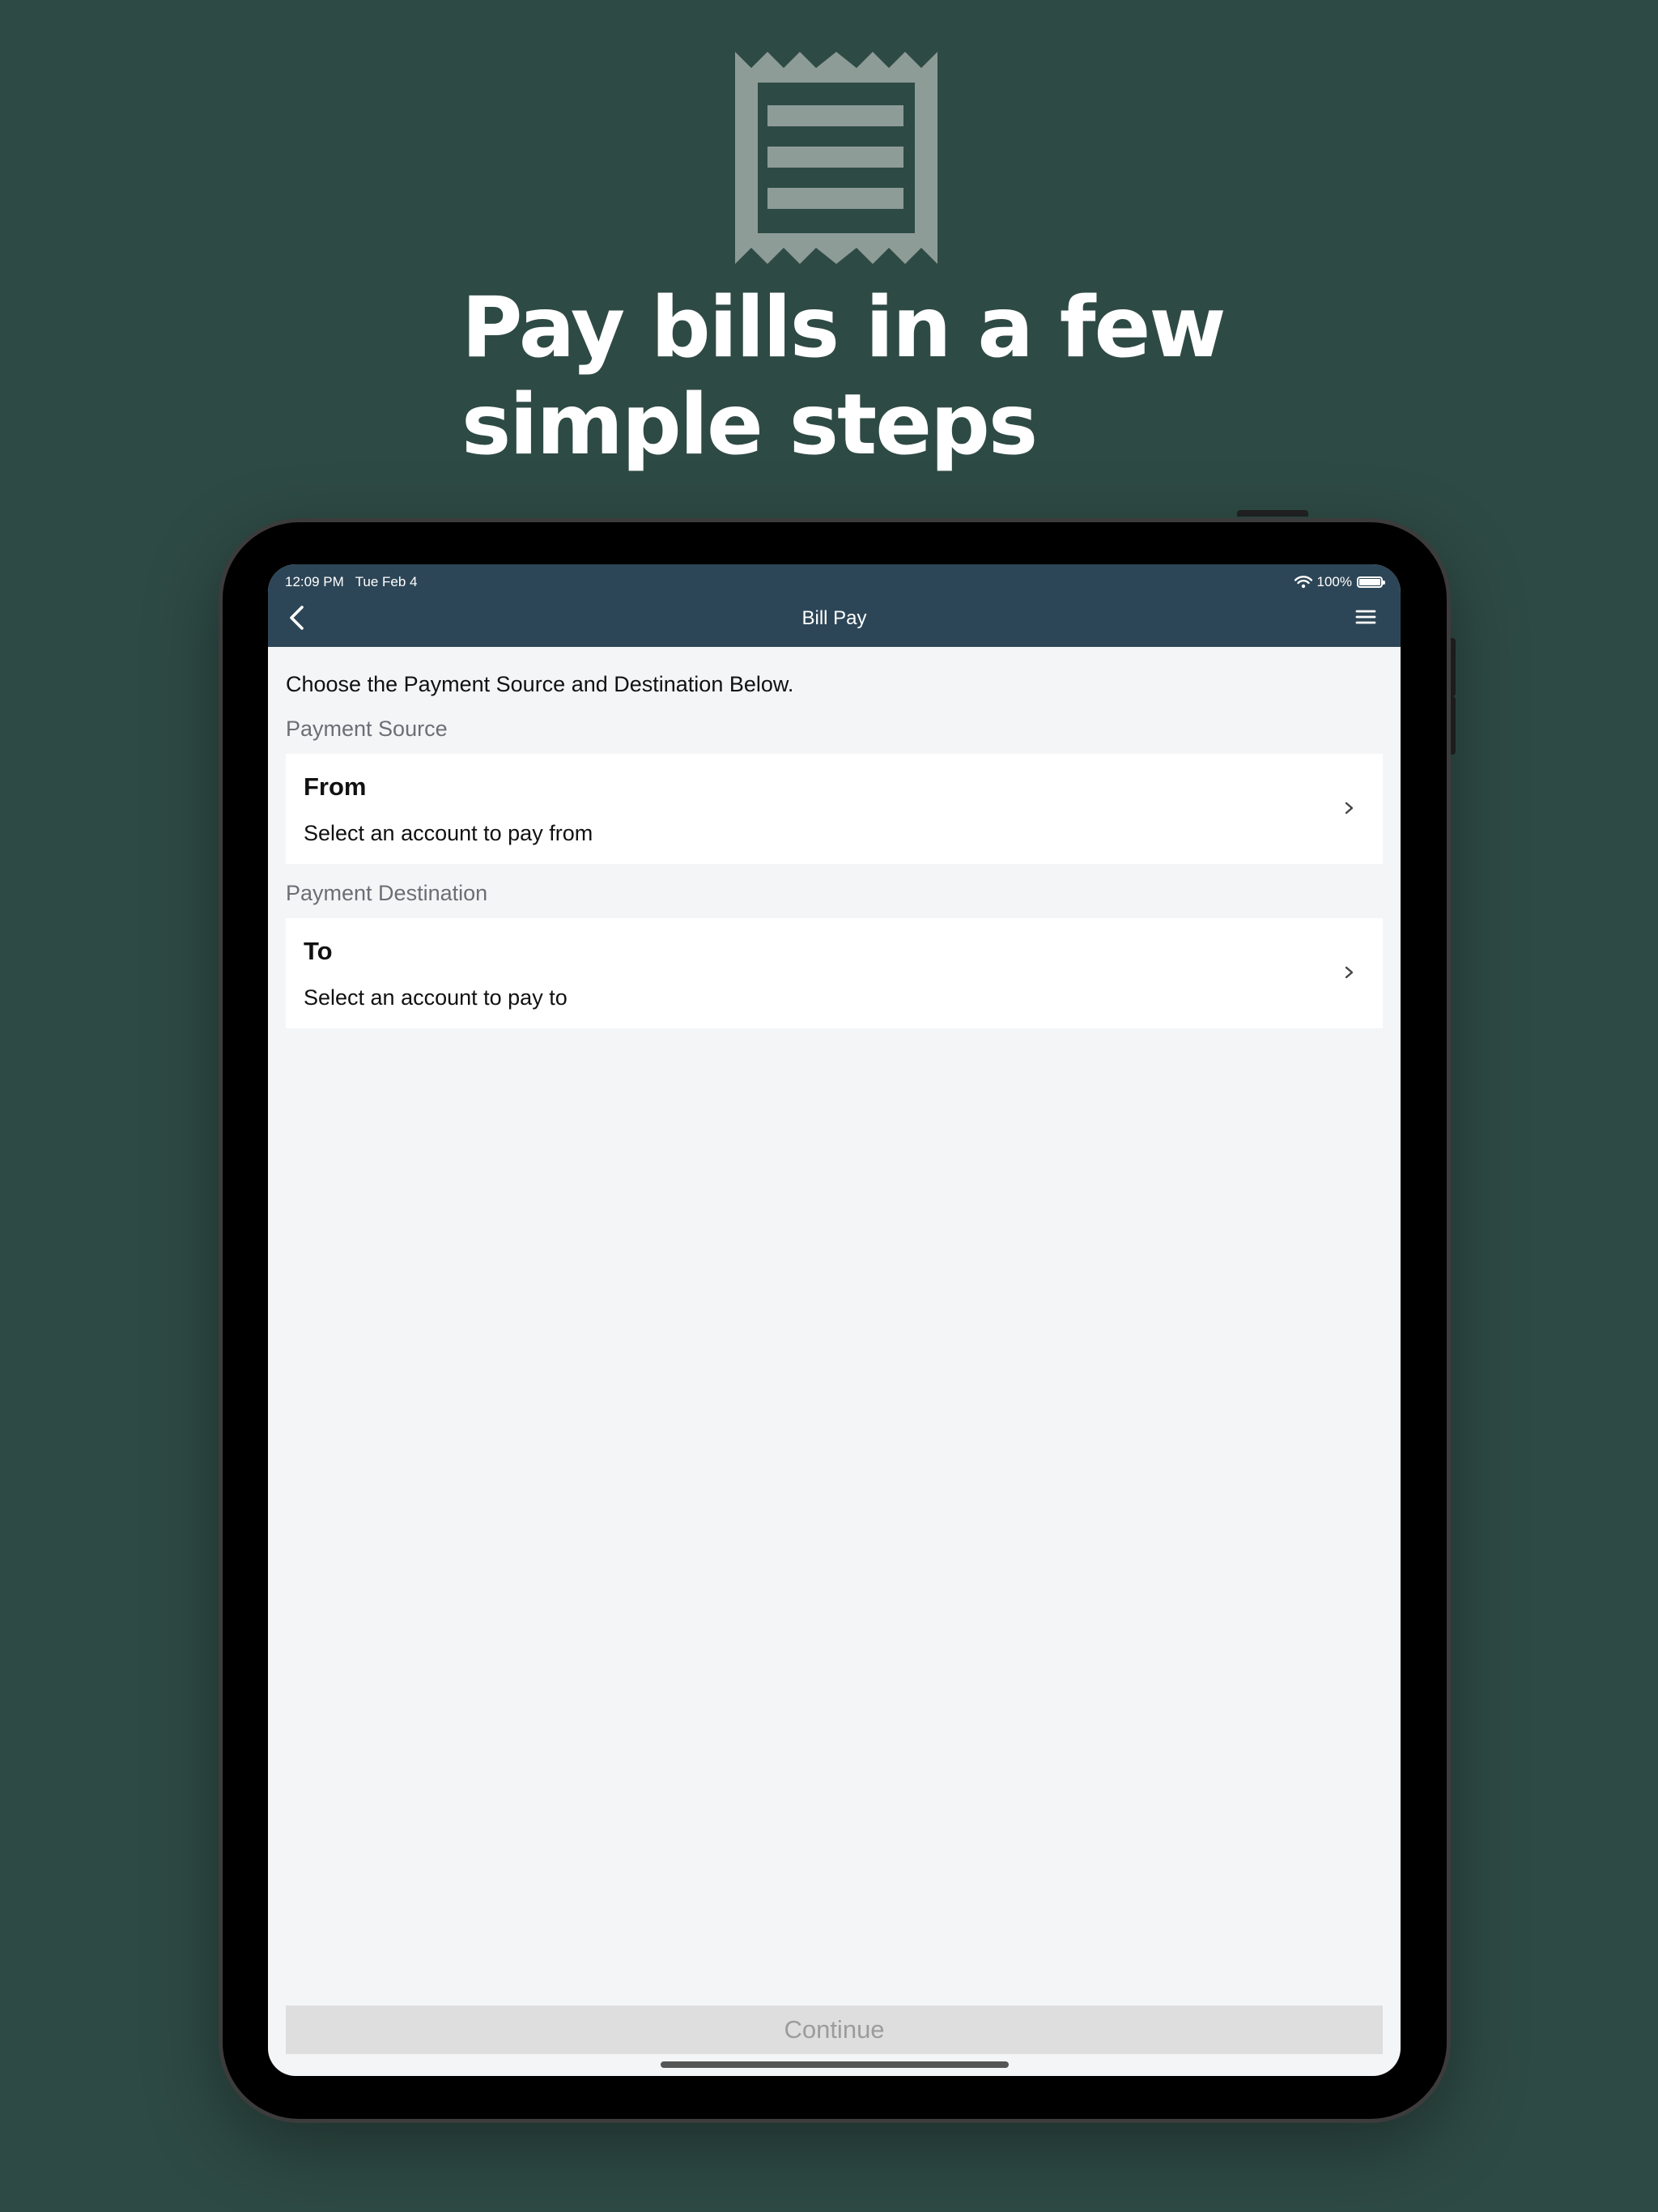  I want to click on headline: Pay bills in a few simple steps, so click(947, 377).